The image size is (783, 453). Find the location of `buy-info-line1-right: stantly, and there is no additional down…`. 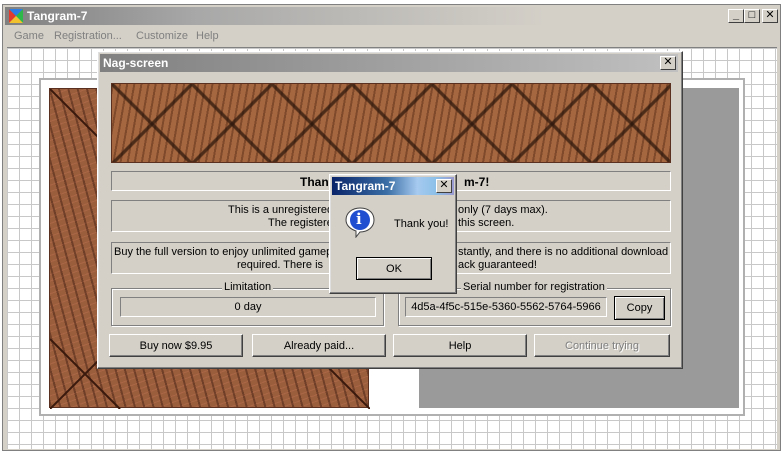

buy-info-line1-right: stantly, and there is no additional down… is located at coordinates (563, 252).